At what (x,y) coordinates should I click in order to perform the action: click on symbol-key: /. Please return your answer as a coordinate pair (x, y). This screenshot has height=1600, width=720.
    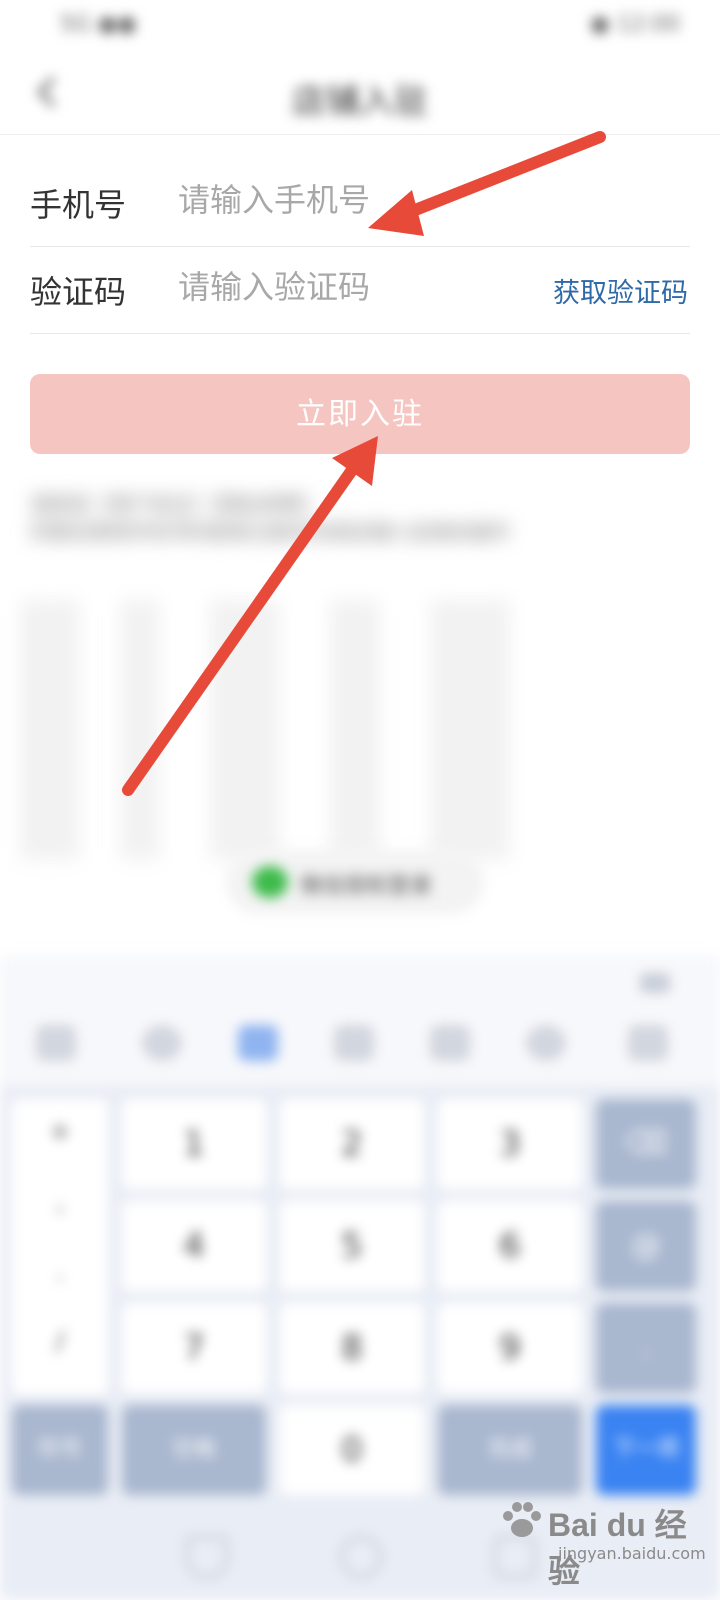
    Looking at the image, I should click on (60, 1342).